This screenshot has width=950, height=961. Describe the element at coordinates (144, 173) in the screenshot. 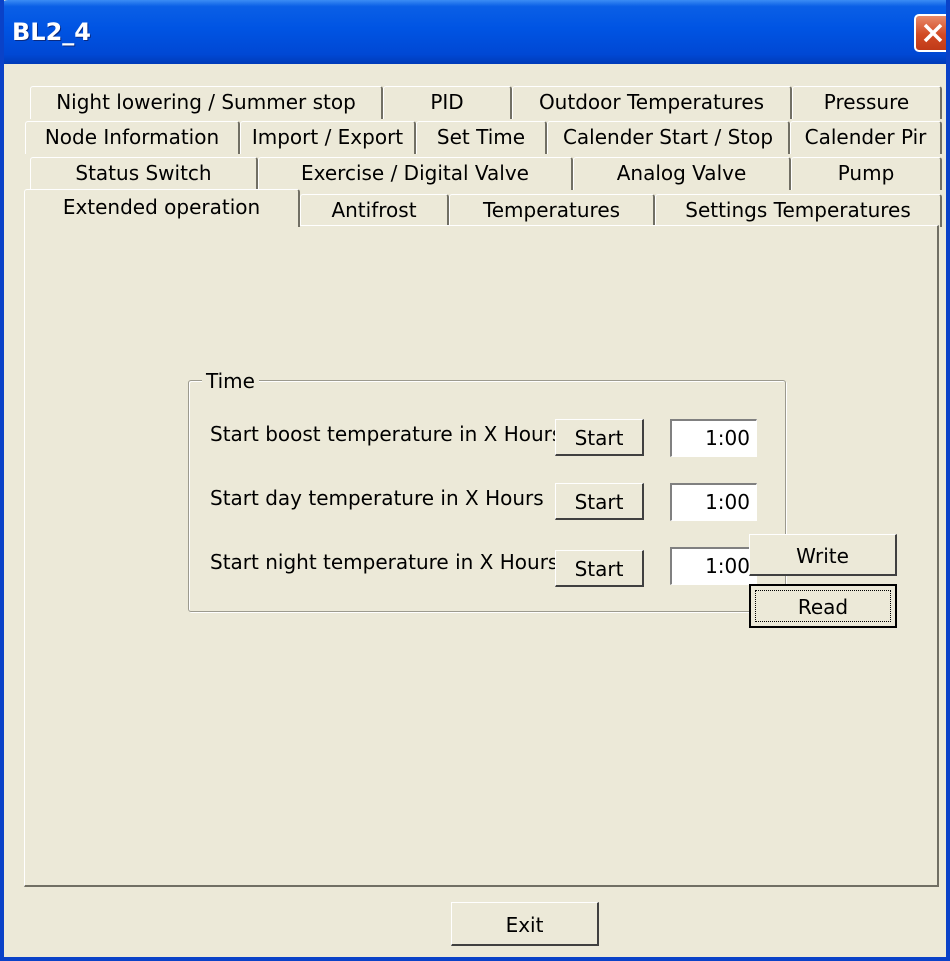

I see `tab-status-switch: Status Switch` at that location.